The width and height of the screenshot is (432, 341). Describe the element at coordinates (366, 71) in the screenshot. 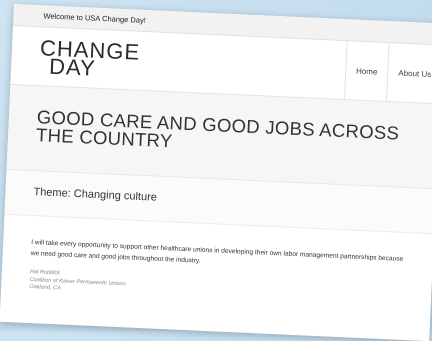

I see `nav-home: Home` at that location.